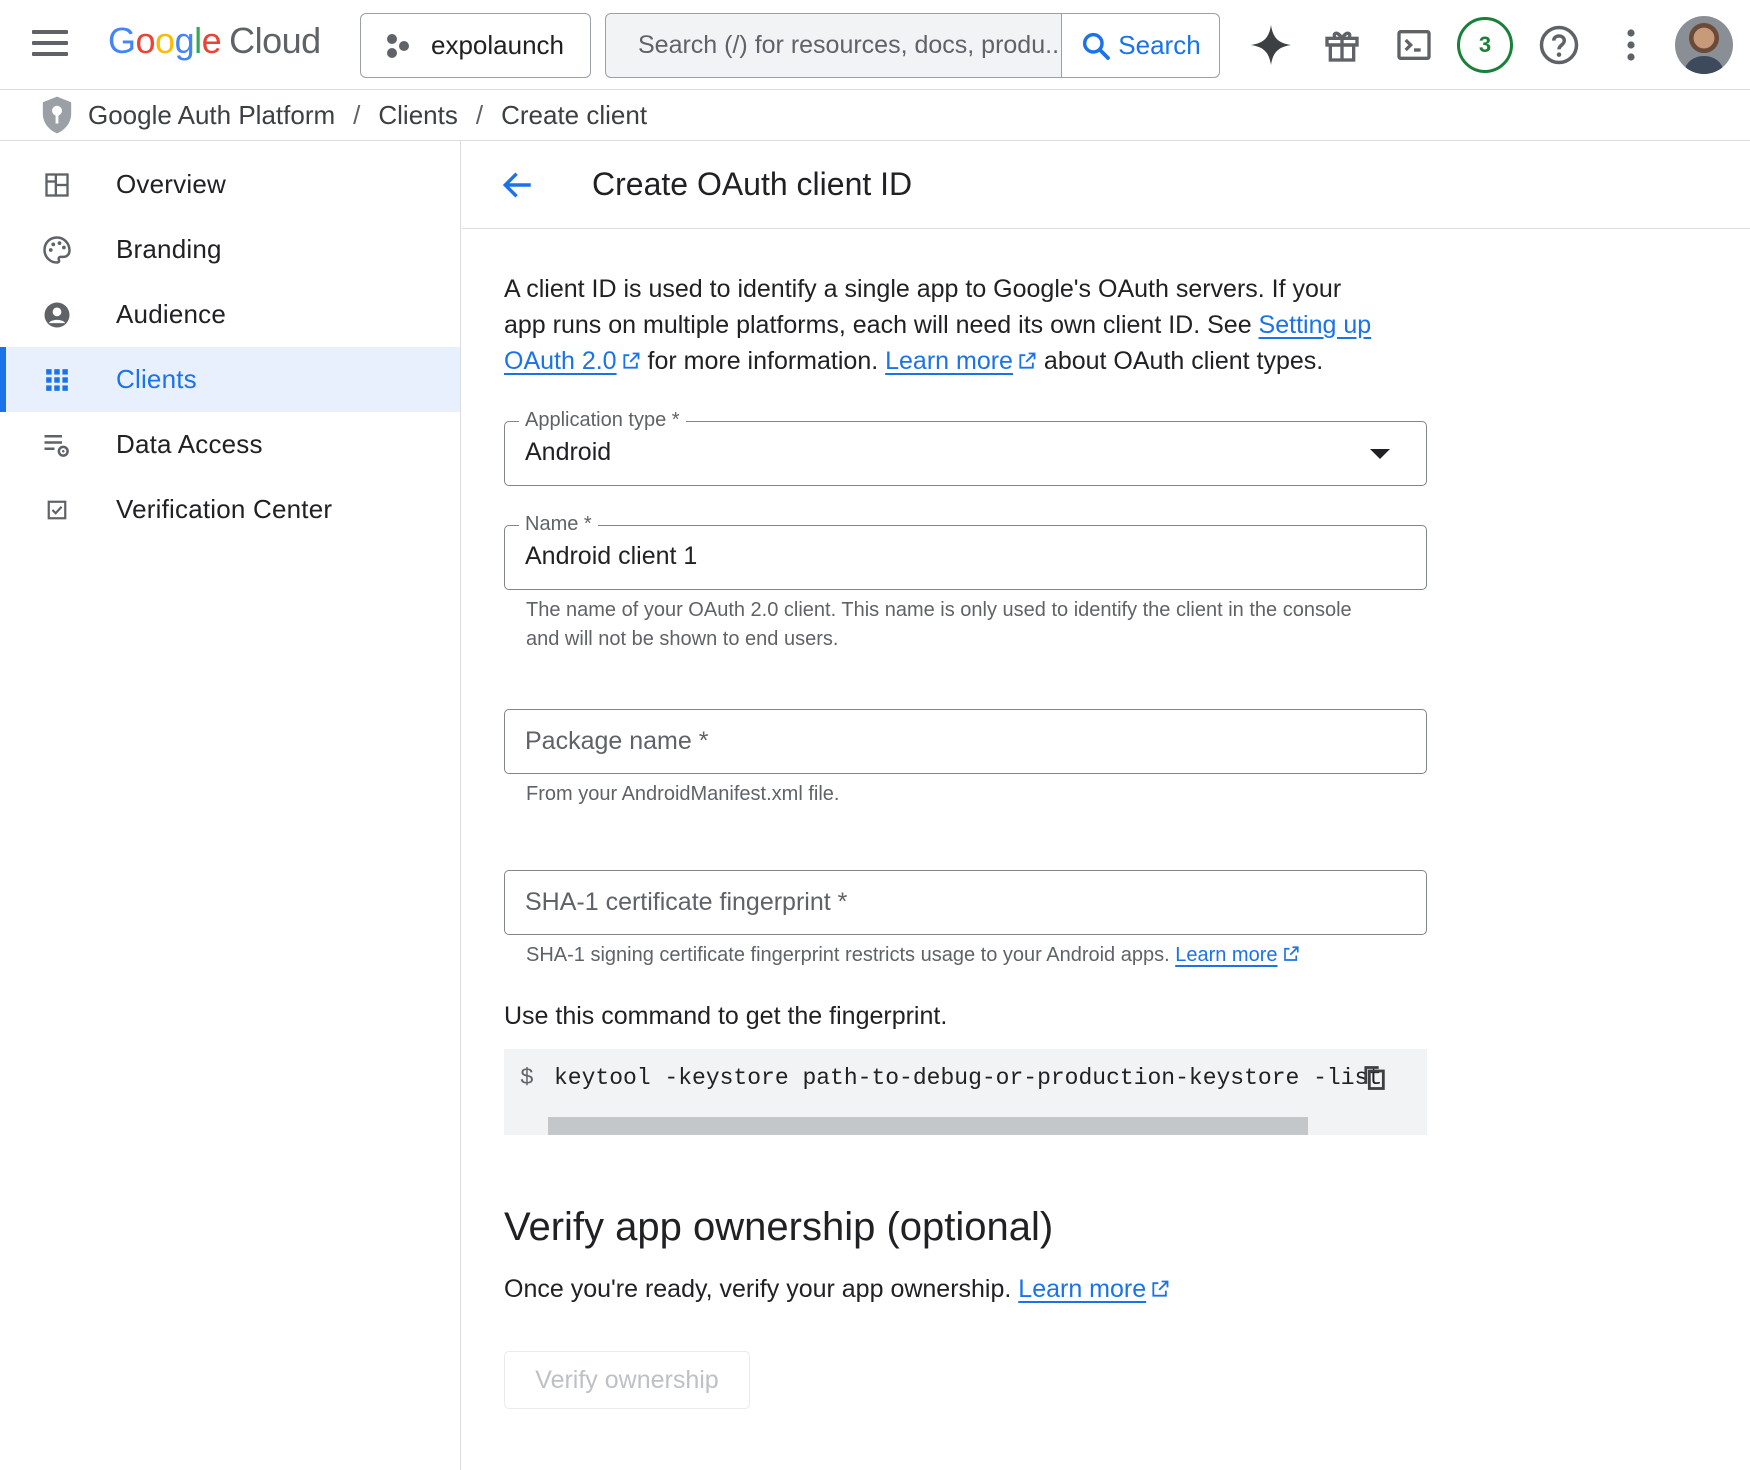 The width and height of the screenshot is (1750, 1470). Describe the element at coordinates (1414, 45) in the screenshot. I see `cloud-shell-terminal-icon` at that location.